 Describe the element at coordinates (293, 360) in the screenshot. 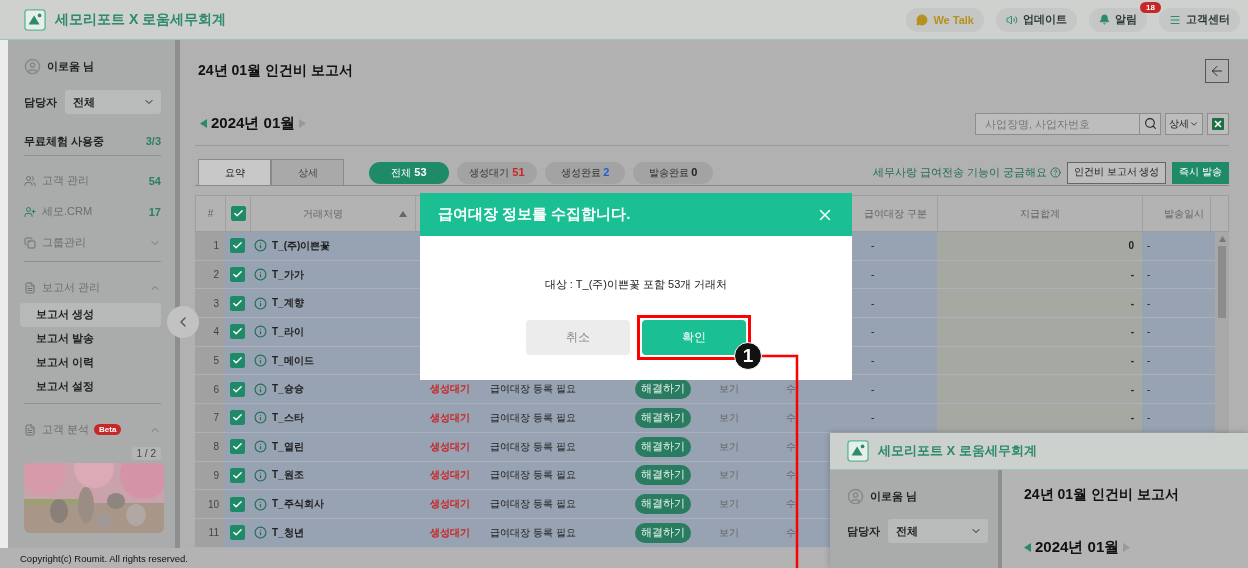

I see `client-name: T_메이드` at that location.